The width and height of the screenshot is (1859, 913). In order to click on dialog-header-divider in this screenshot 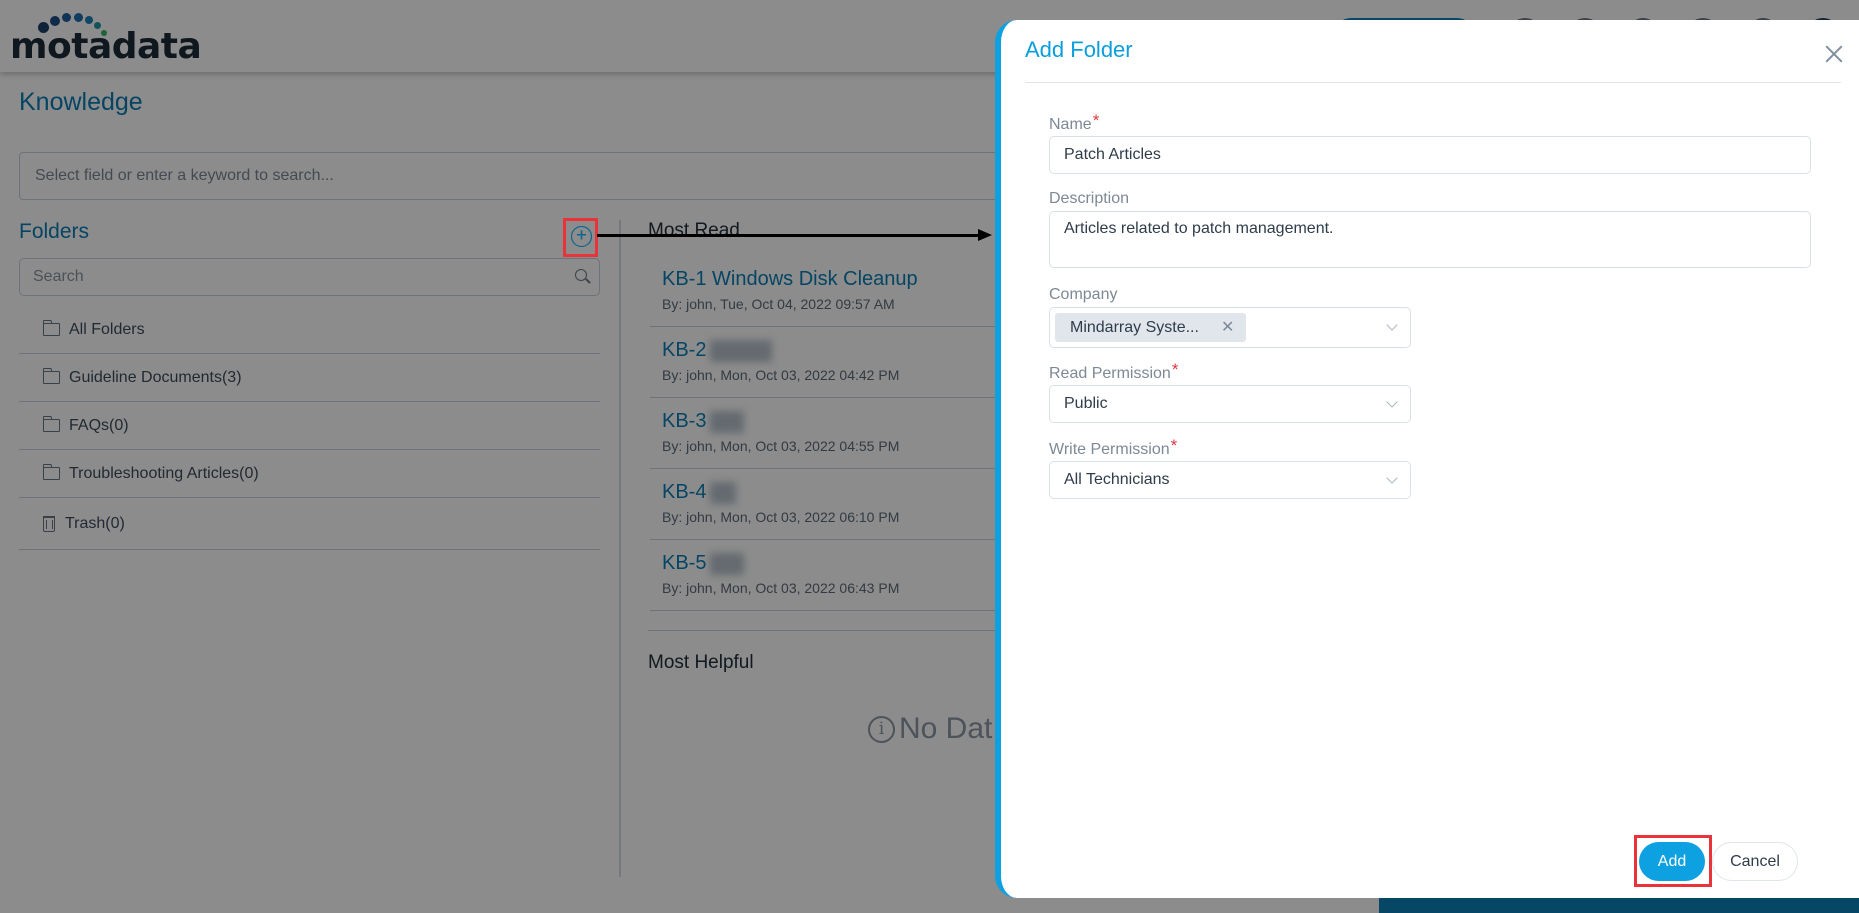, I will do `click(1433, 82)`.